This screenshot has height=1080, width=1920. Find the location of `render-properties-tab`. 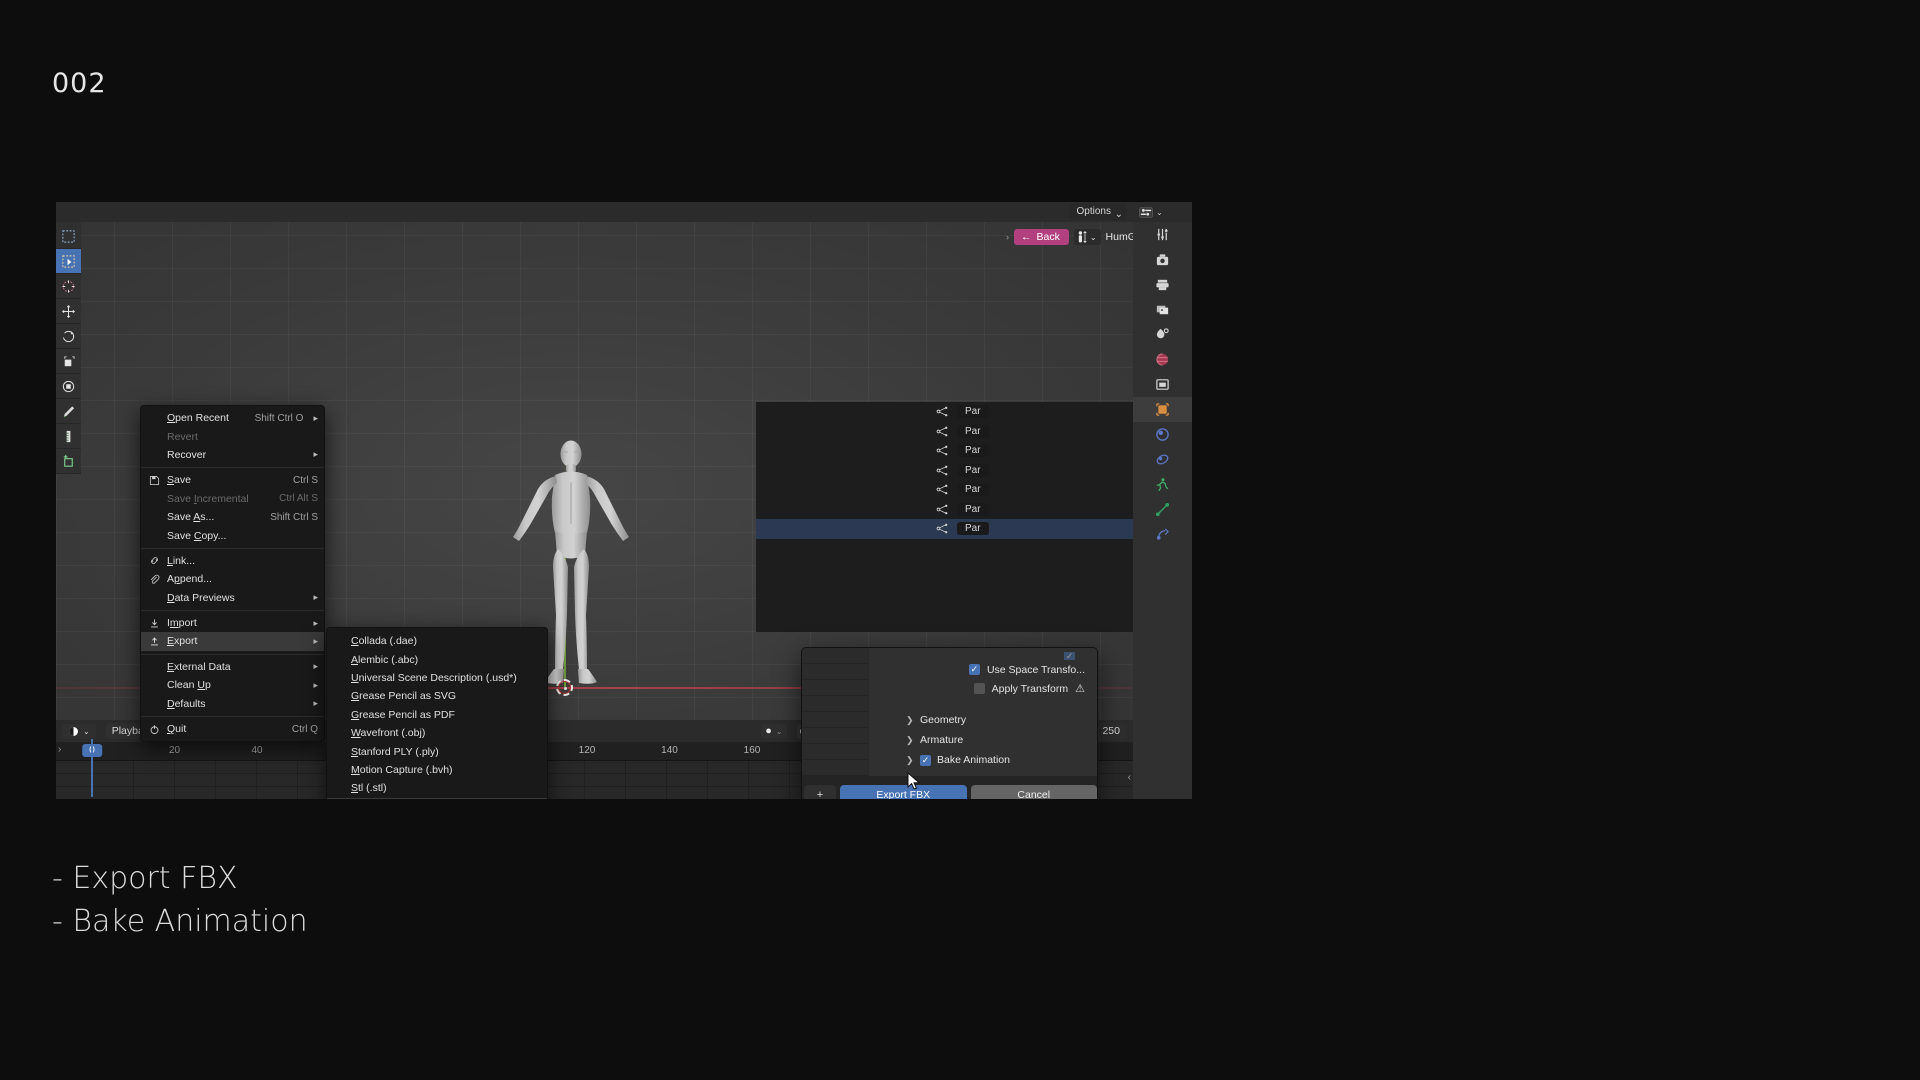

render-properties-tab is located at coordinates (1162, 259).